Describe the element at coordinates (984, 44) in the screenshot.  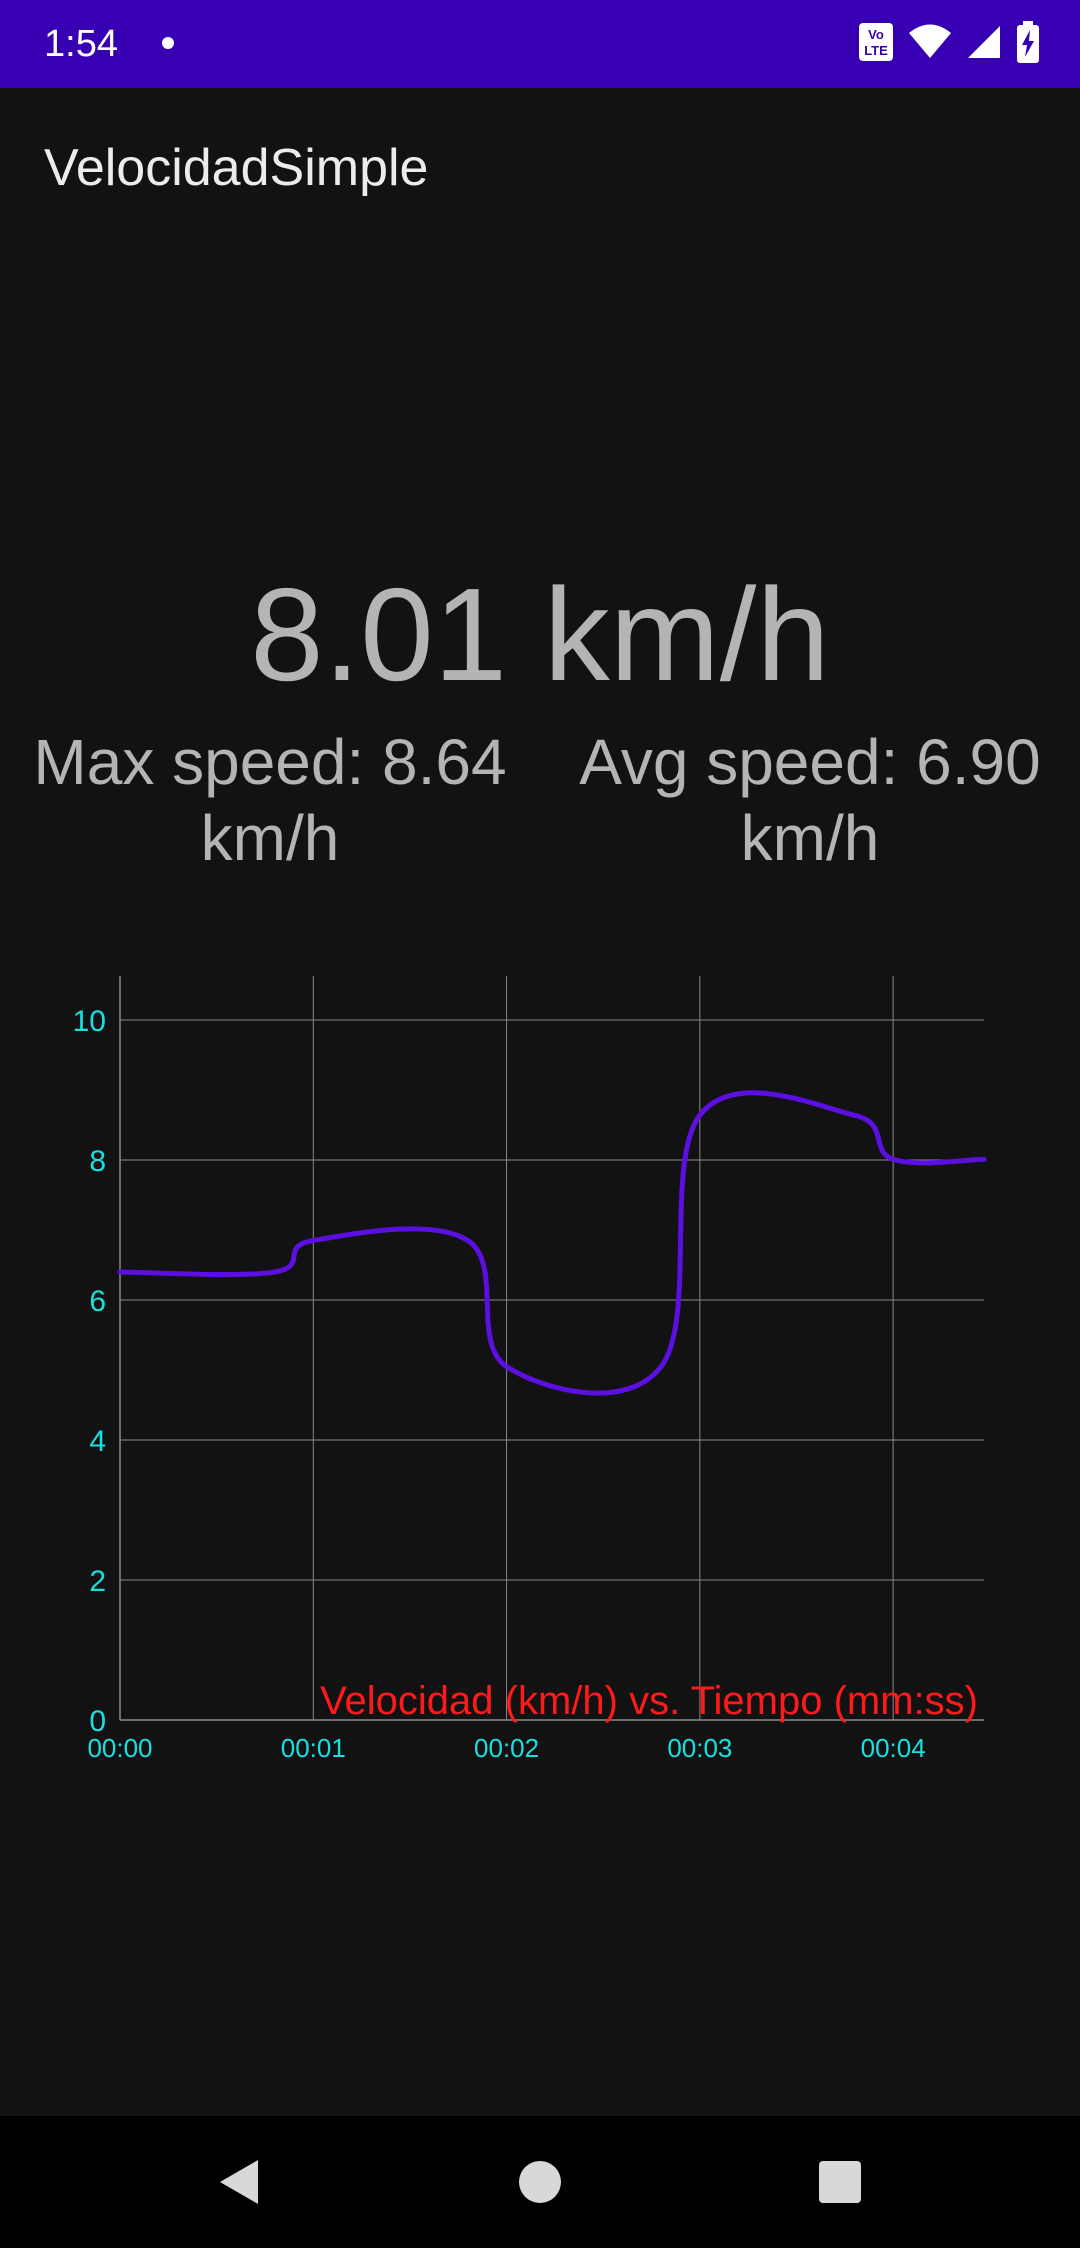
I see `signal-icon` at that location.